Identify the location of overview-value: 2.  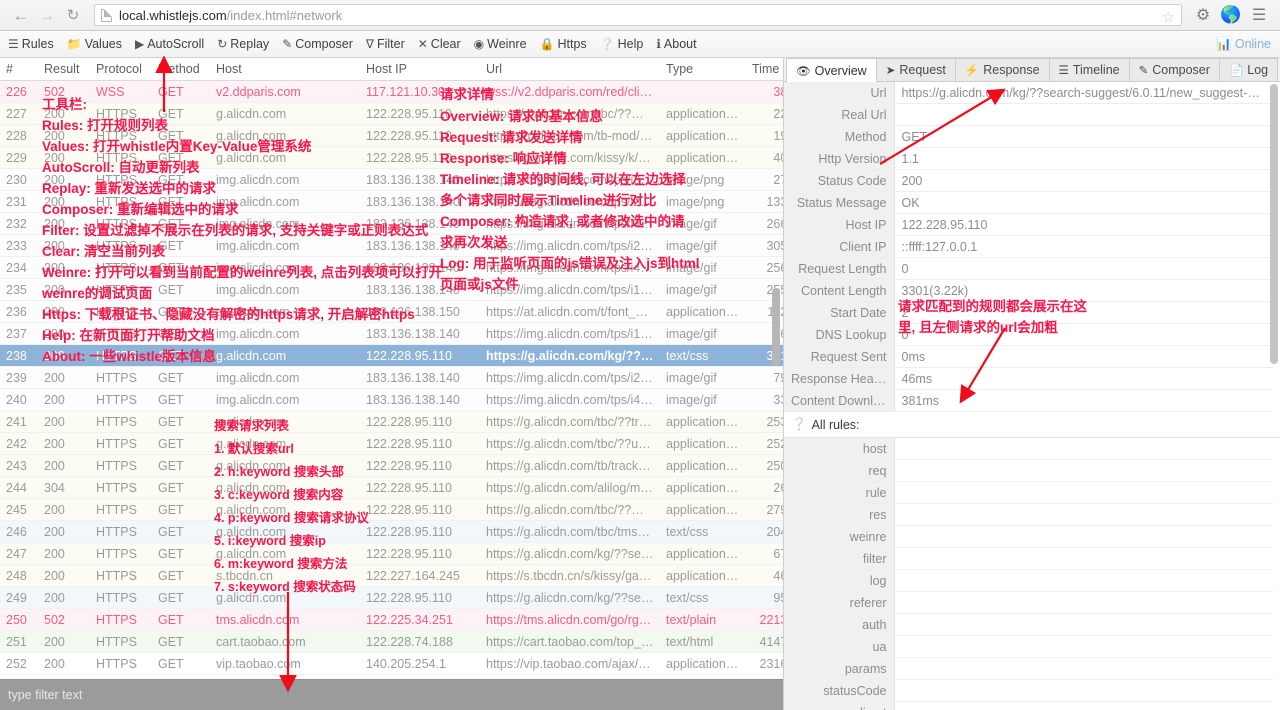
(1083, 312).